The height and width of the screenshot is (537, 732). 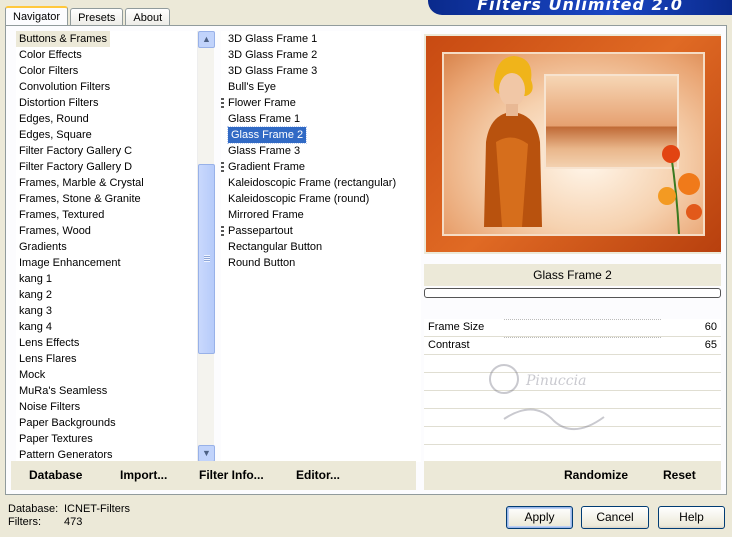 I want to click on category-label: Lens Effects, so click(x=49, y=343).